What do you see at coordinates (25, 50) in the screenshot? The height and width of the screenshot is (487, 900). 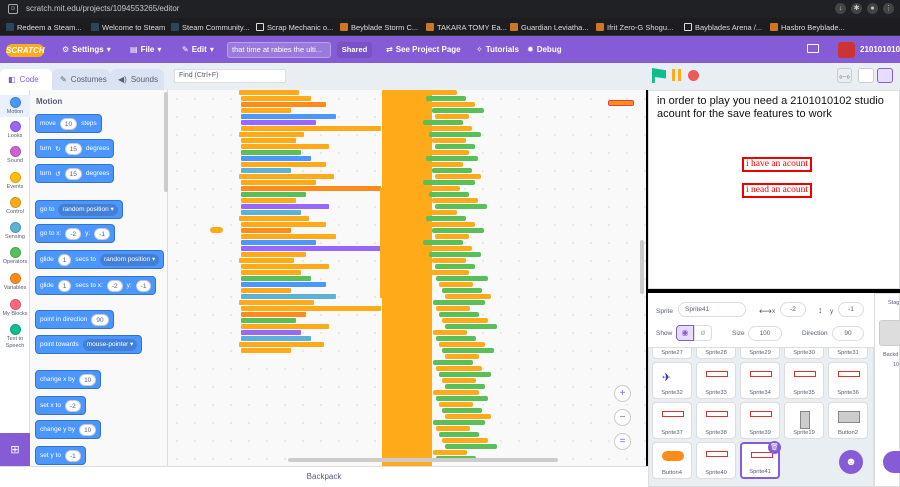 I see `scratch-logo: SCRATCH` at bounding box center [25, 50].